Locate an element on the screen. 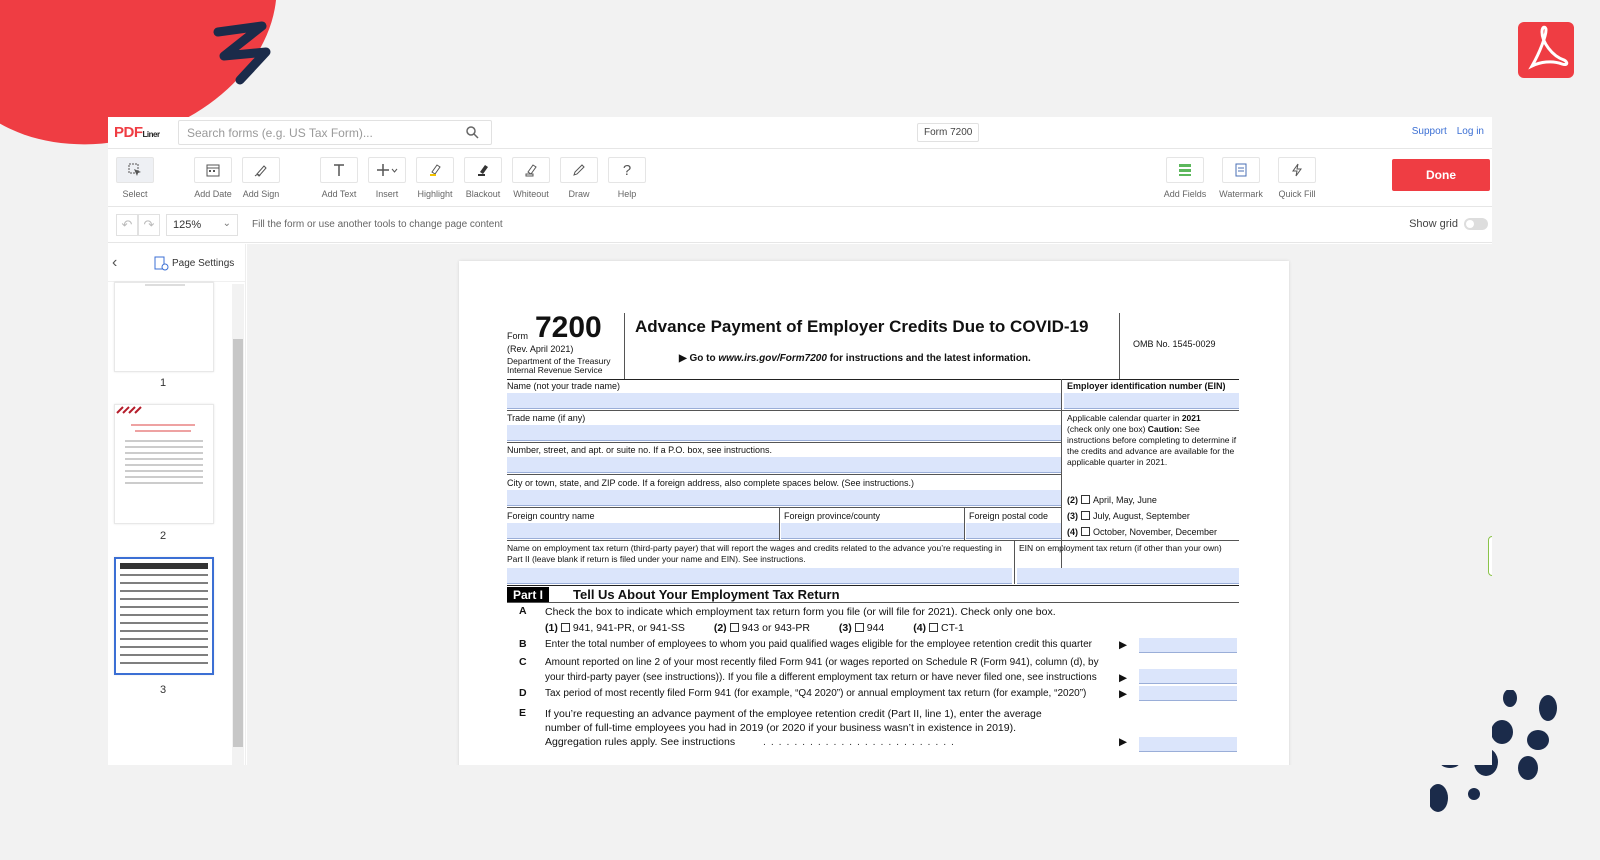  side-tab-handle is located at coordinates (1490, 556).